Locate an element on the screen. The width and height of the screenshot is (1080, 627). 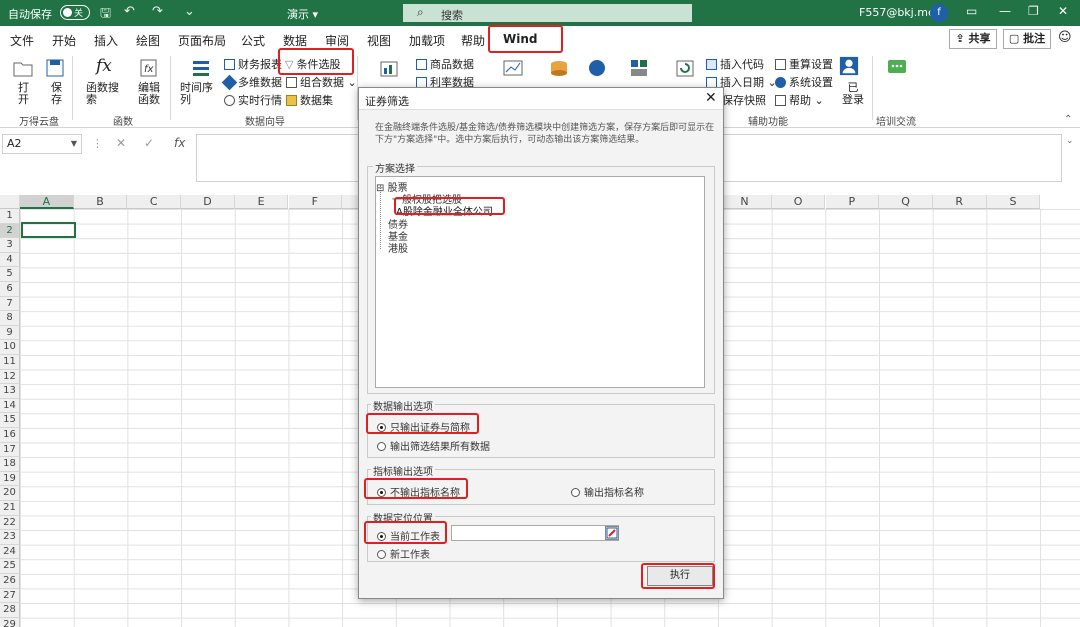
range-picker-button is located at coordinates (612, 533).